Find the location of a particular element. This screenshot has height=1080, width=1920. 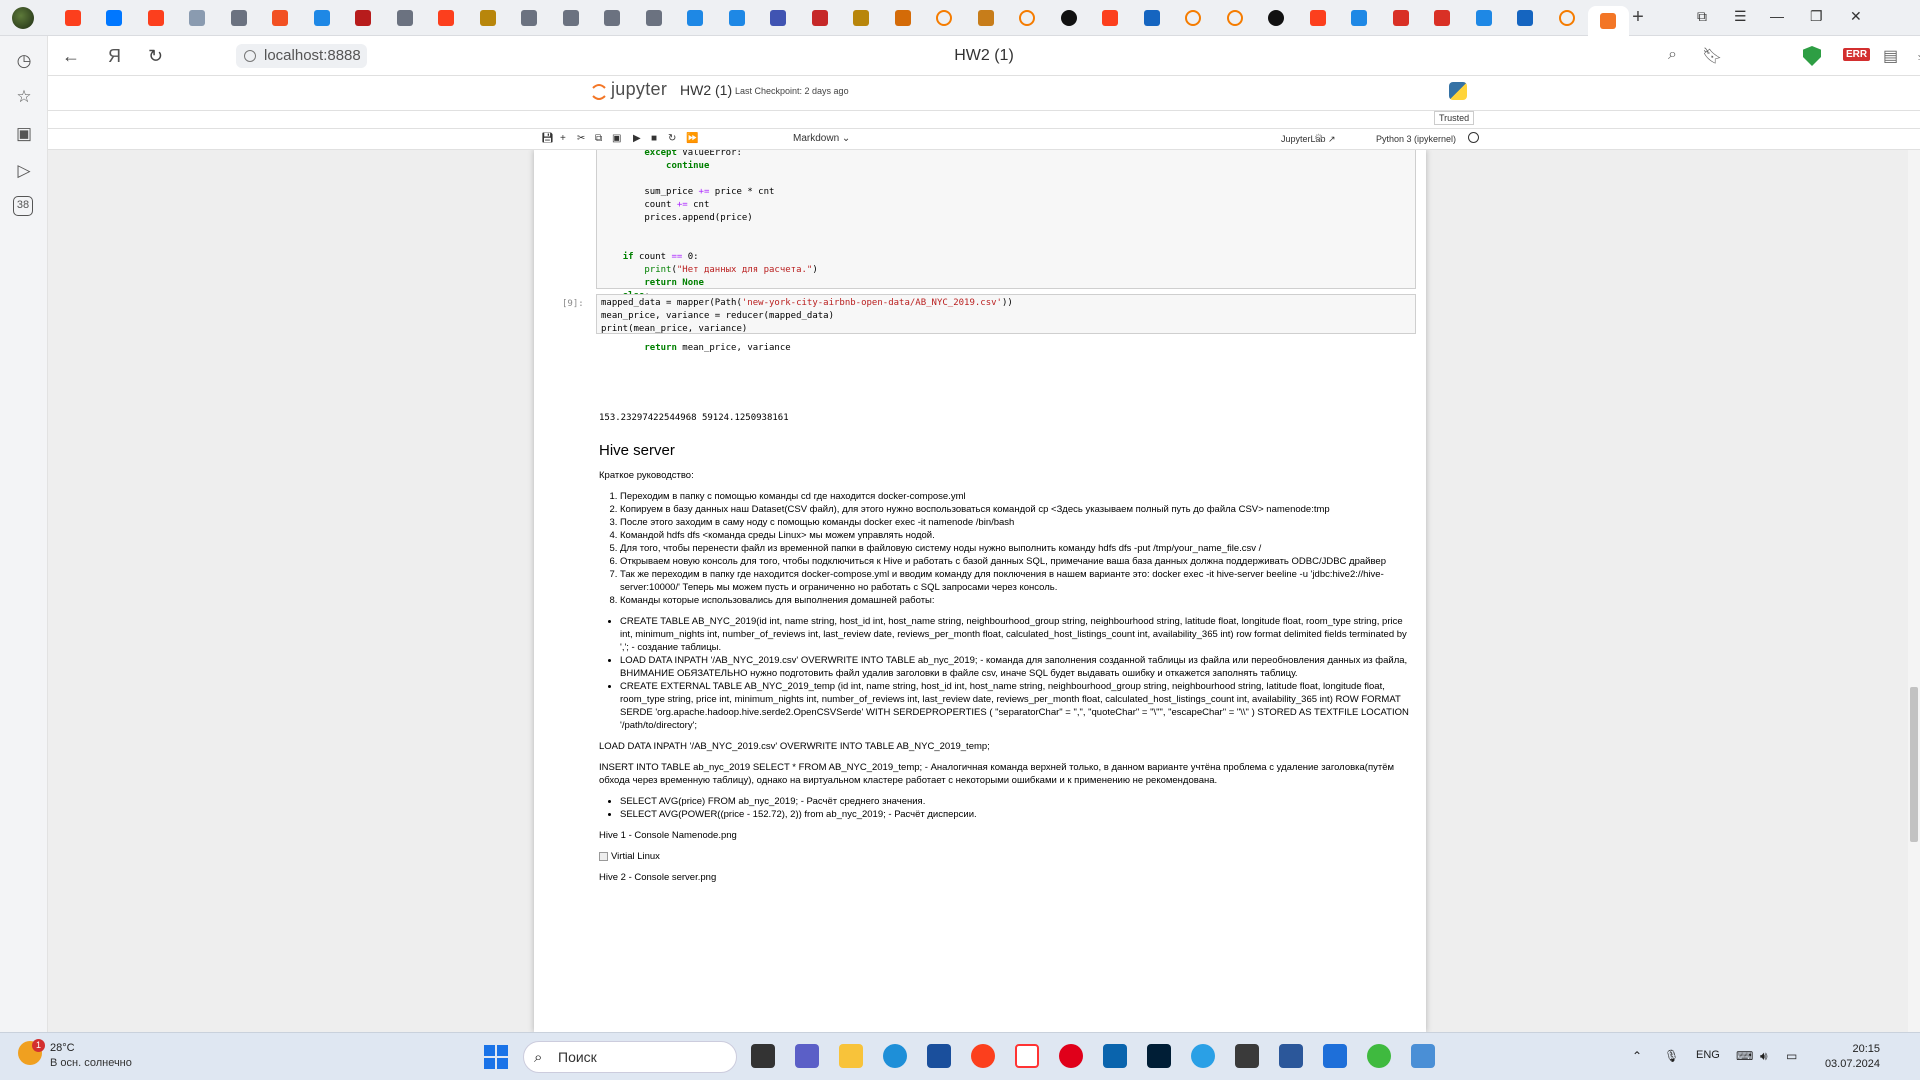

scrollbar-thumb is located at coordinates (1914, 764).